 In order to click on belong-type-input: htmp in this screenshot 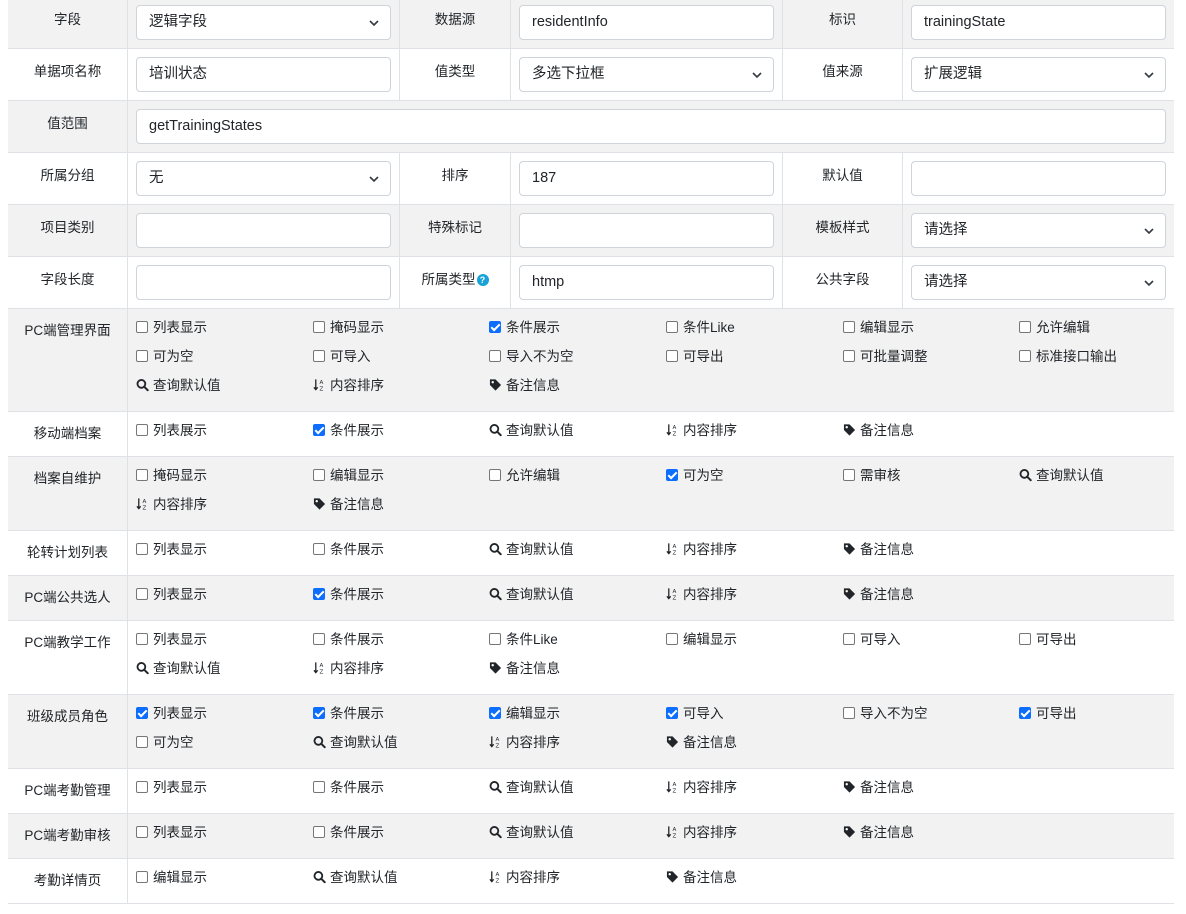, I will do `click(646, 282)`.